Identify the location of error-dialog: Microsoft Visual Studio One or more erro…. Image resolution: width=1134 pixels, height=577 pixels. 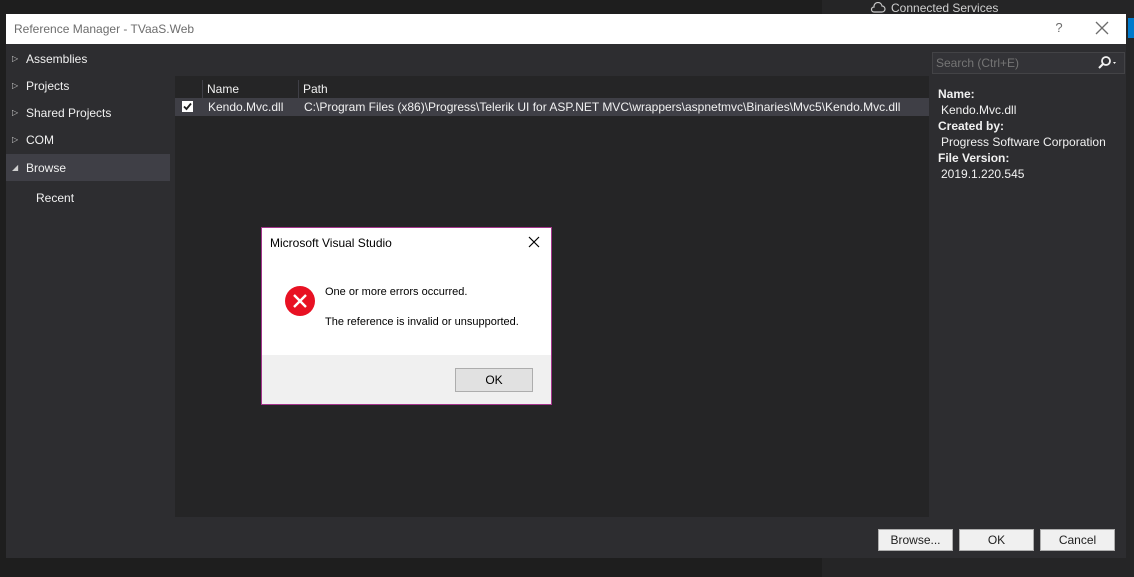
(406, 316).